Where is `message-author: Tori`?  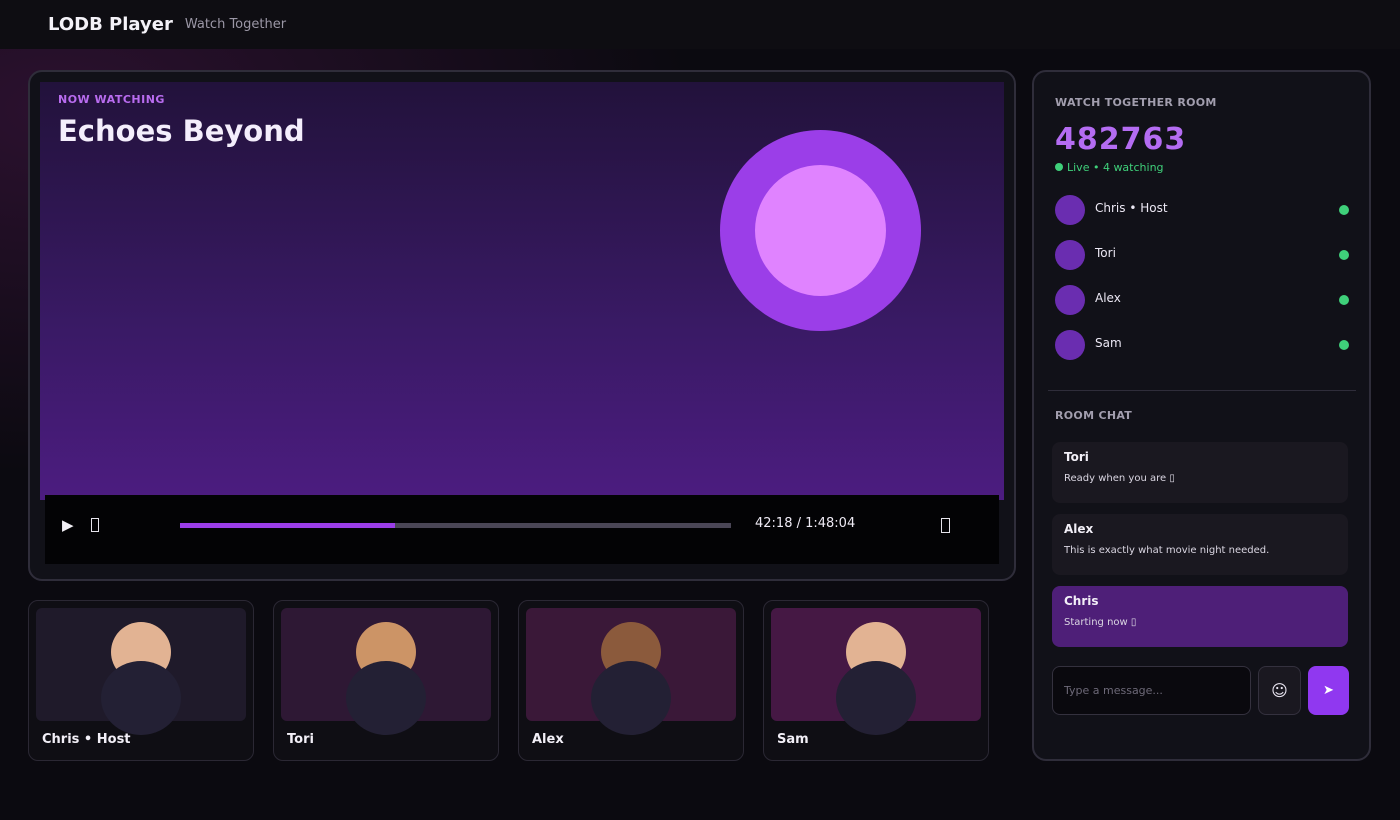 message-author: Tori is located at coordinates (1076, 457).